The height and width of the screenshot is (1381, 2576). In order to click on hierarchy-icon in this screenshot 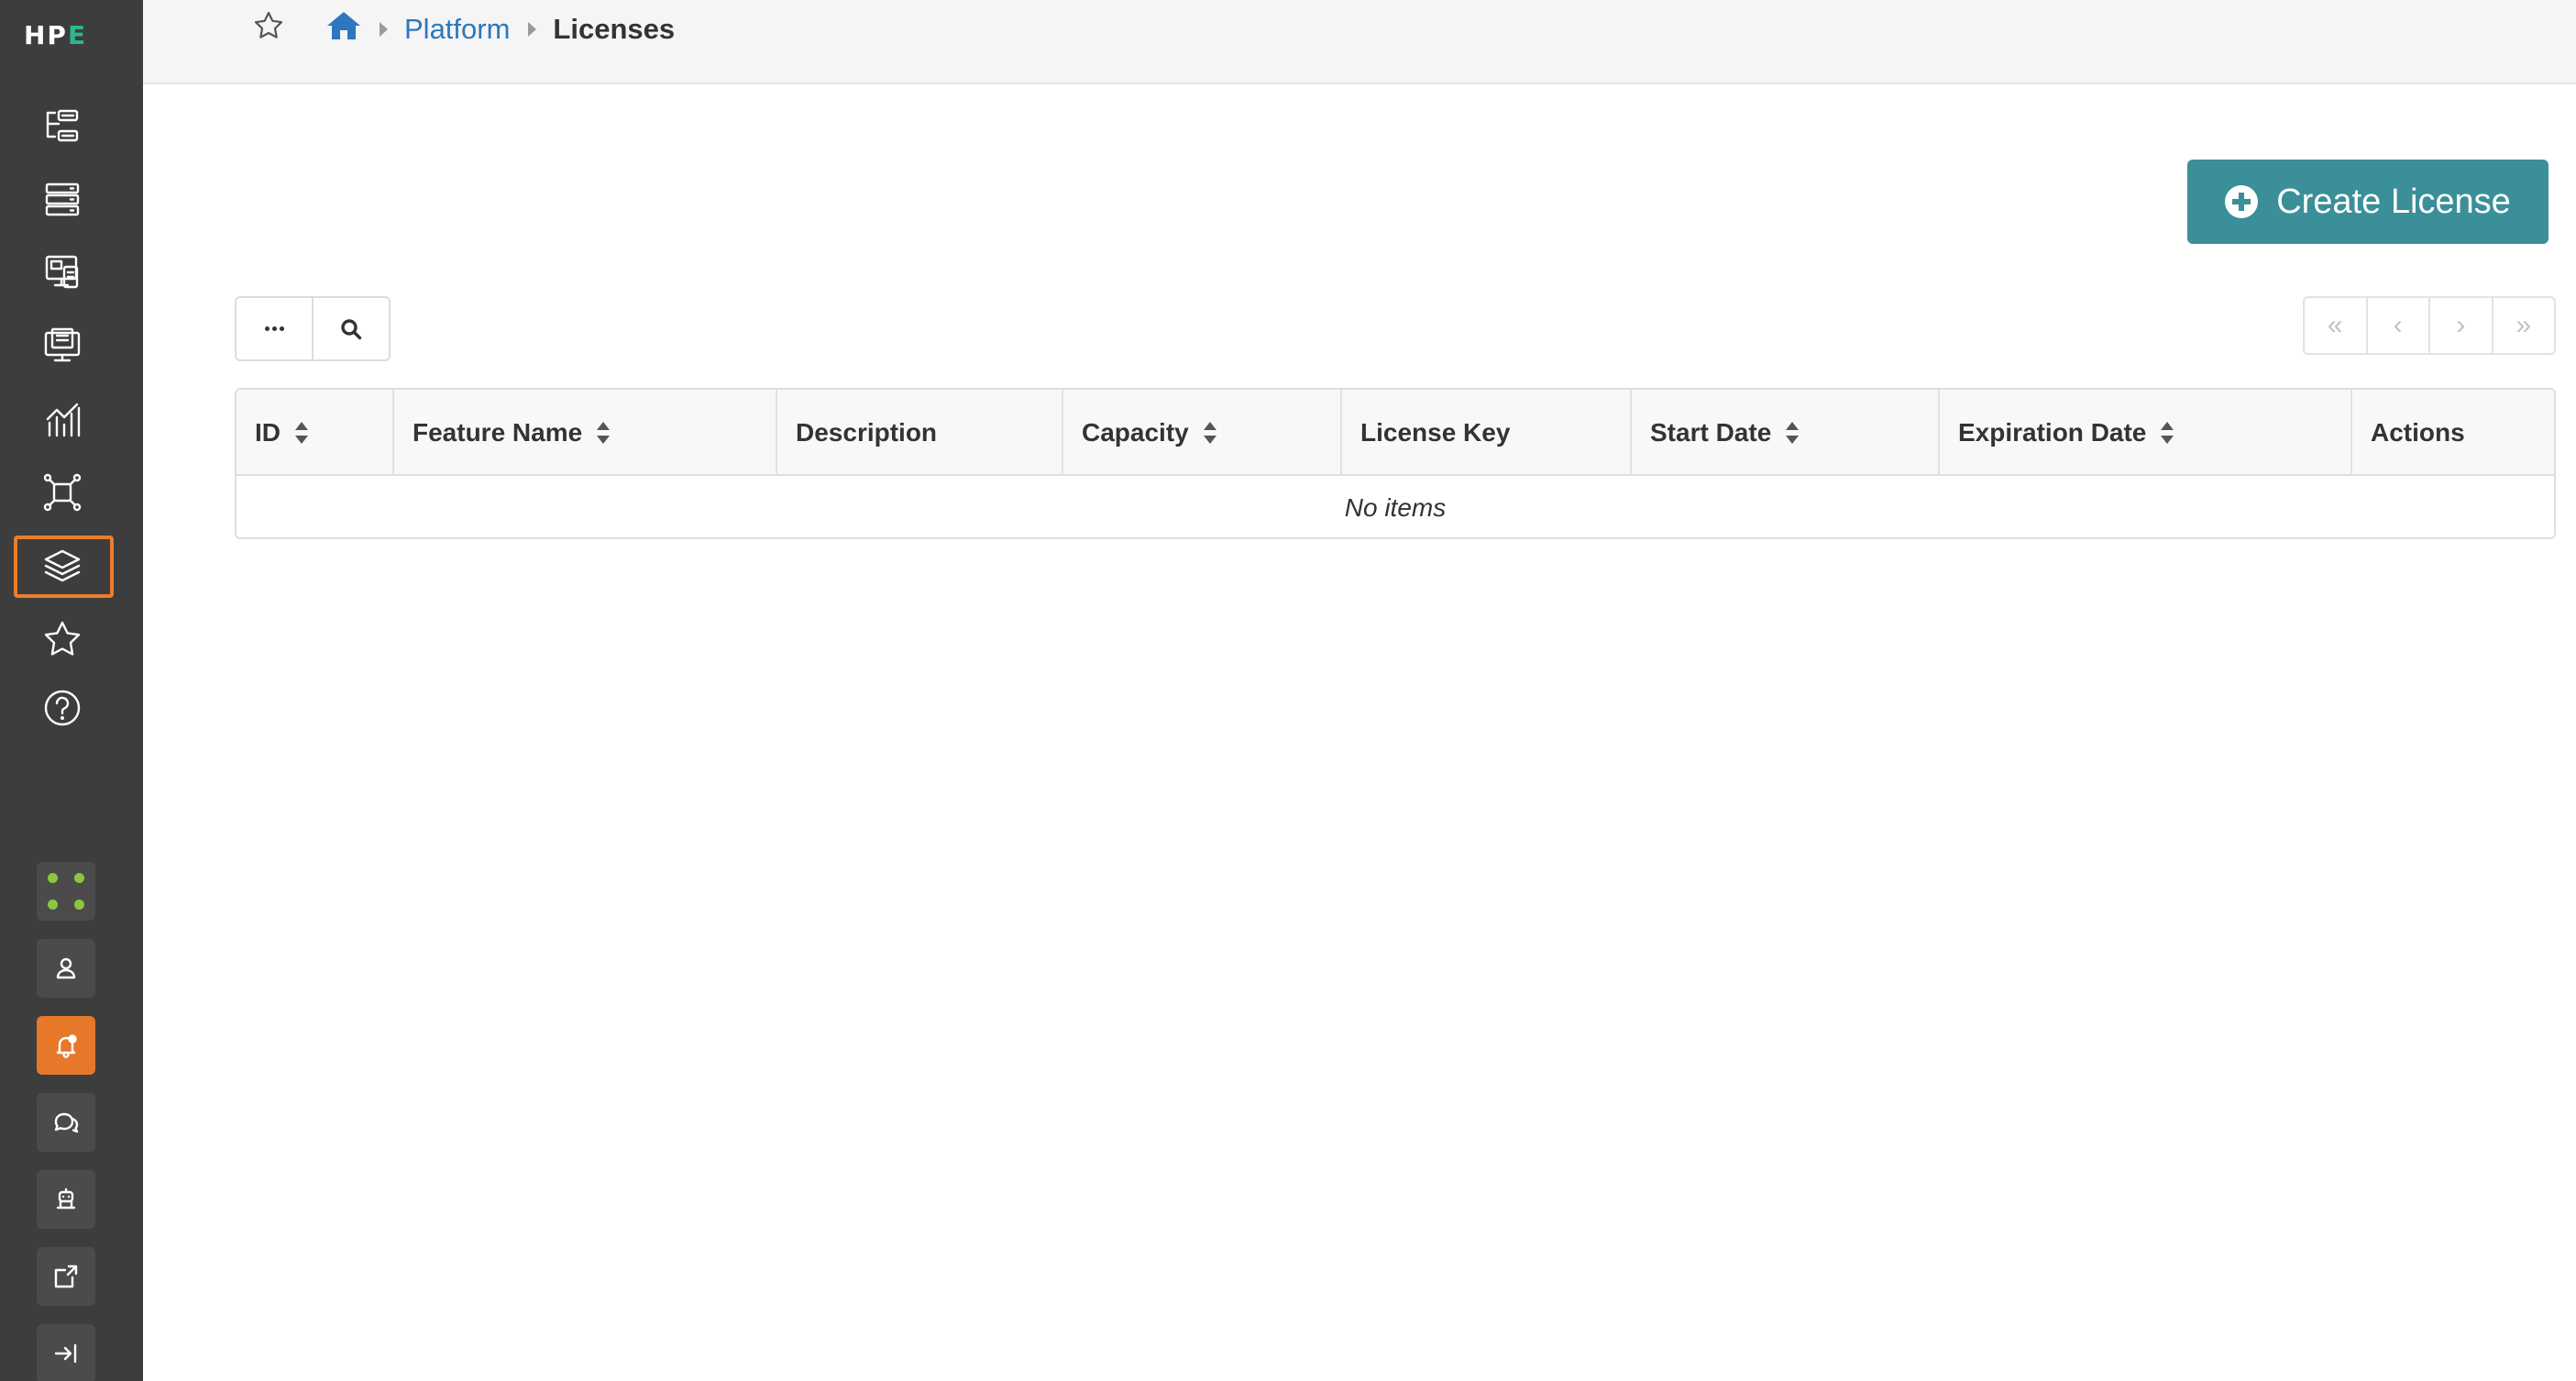, I will do `click(63, 126)`.